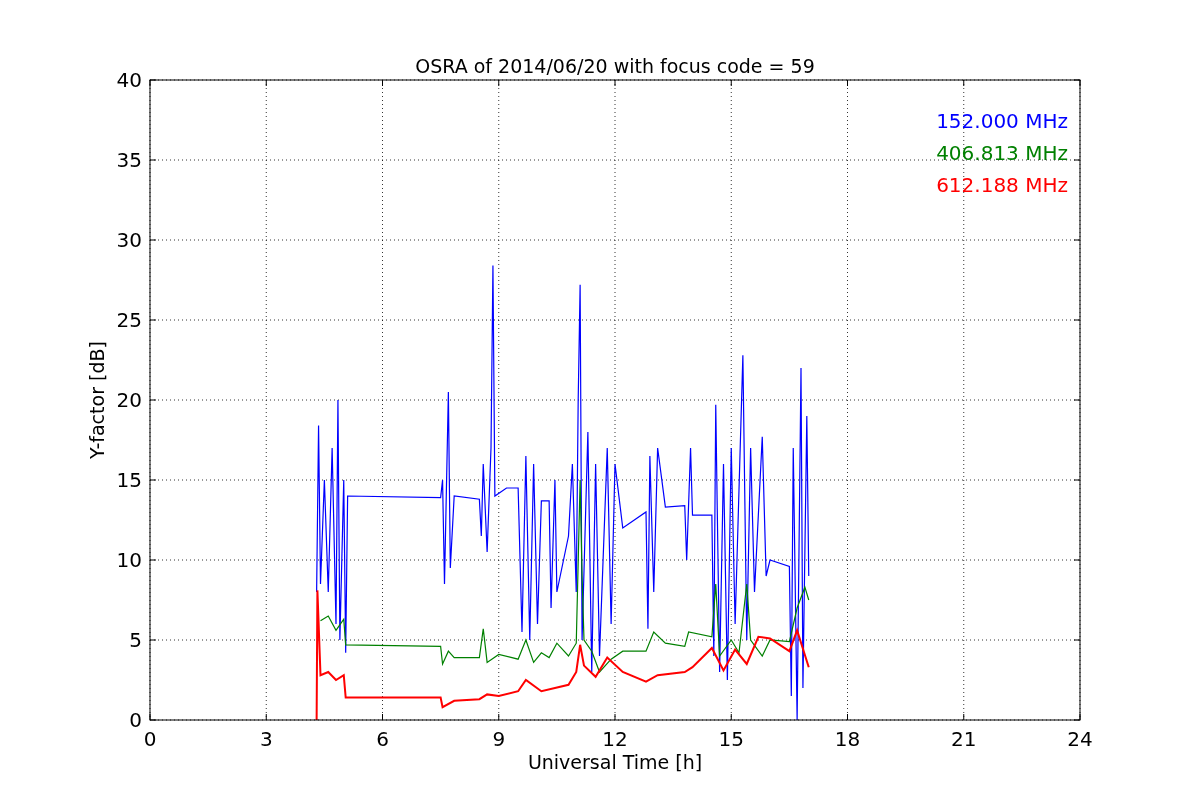 Image resolution: width=1200 pixels, height=800 pixels. Describe the element at coordinates (129, 400) in the screenshot. I see `y-tick-label: 20` at that location.